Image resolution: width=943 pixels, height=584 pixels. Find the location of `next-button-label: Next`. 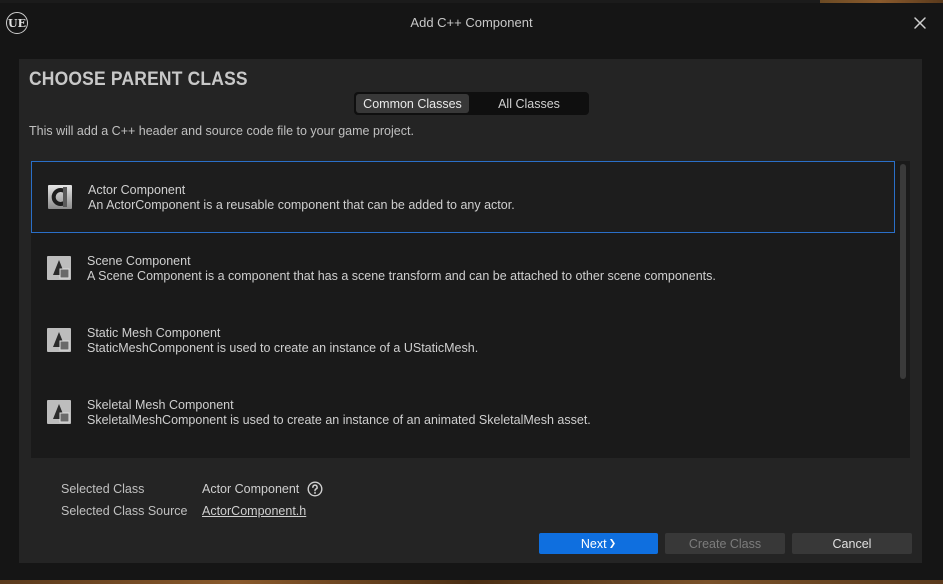

next-button-label: Next is located at coordinates (593, 543).